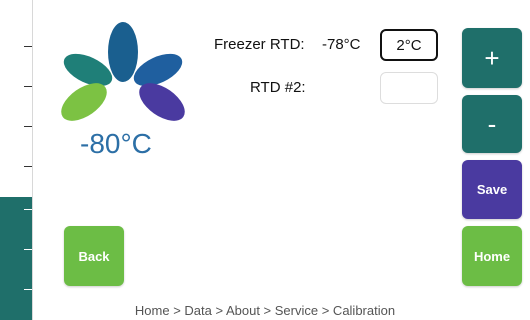 The height and width of the screenshot is (320, 530). I want to click on save-button: Save, so click(492, 189).